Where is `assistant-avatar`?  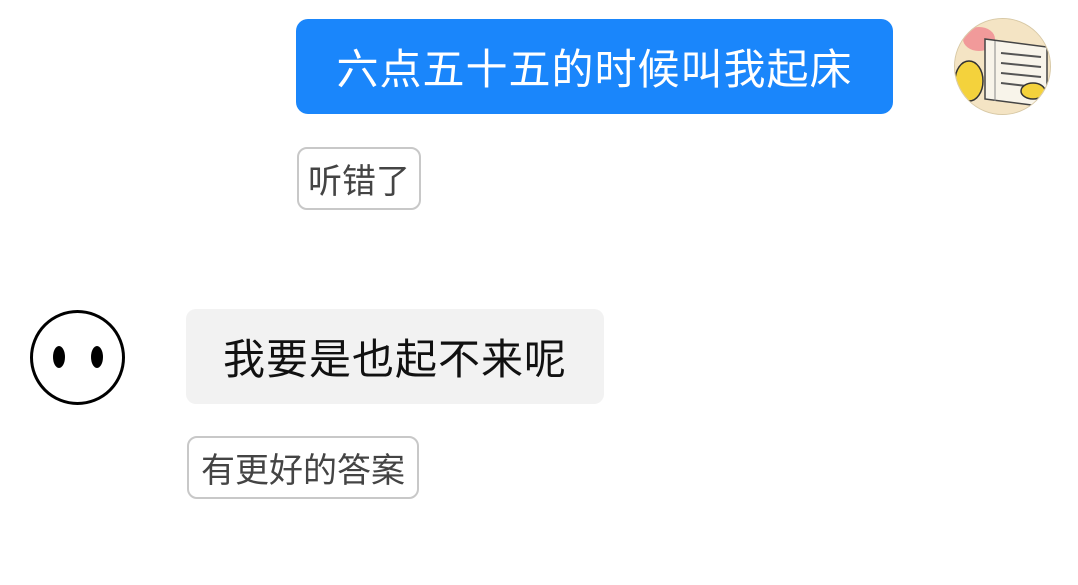 assistant-avatar is located at coordinates (77, 357).